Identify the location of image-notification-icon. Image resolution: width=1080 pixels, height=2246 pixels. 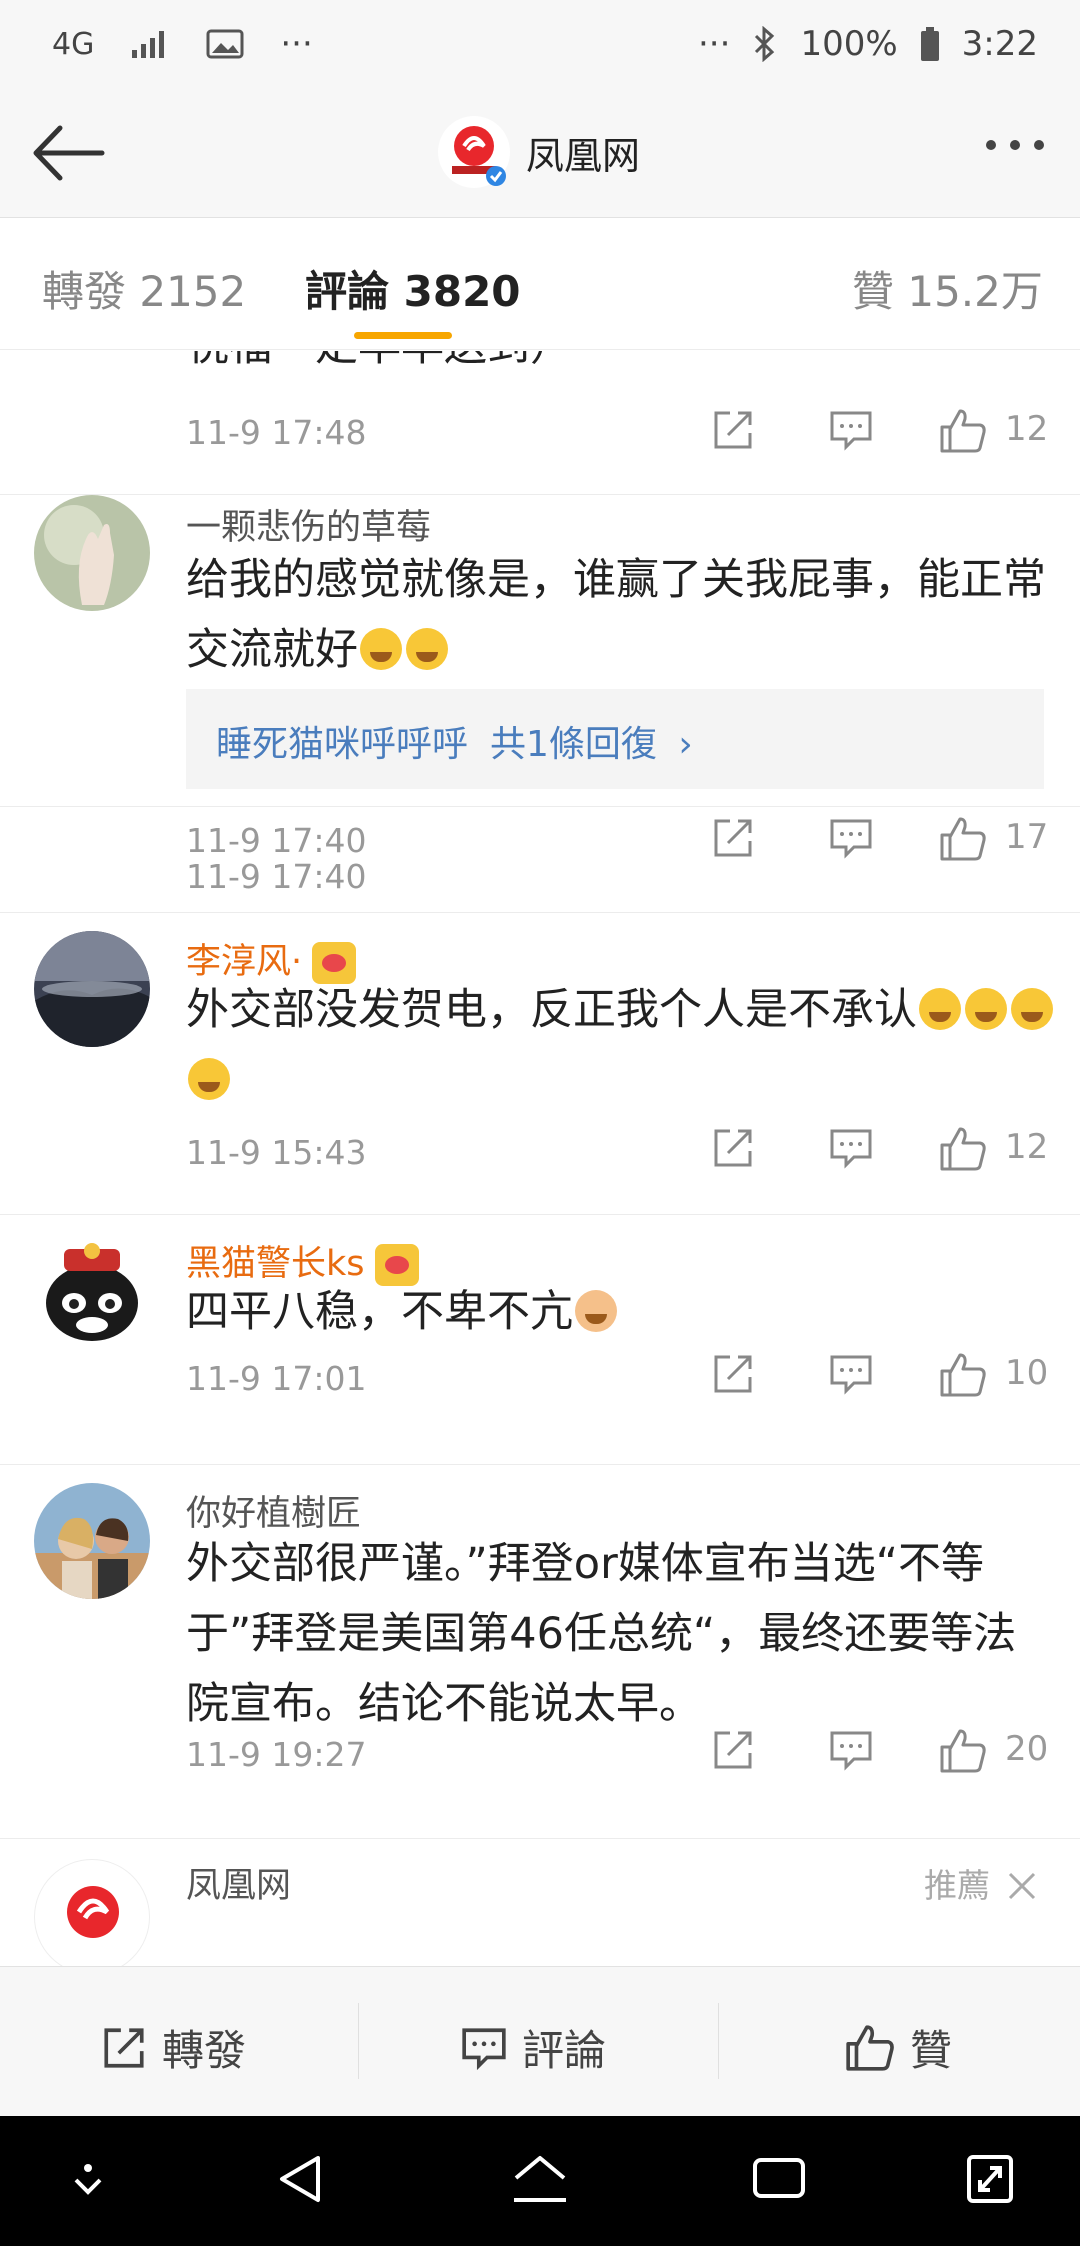
(225, 44).